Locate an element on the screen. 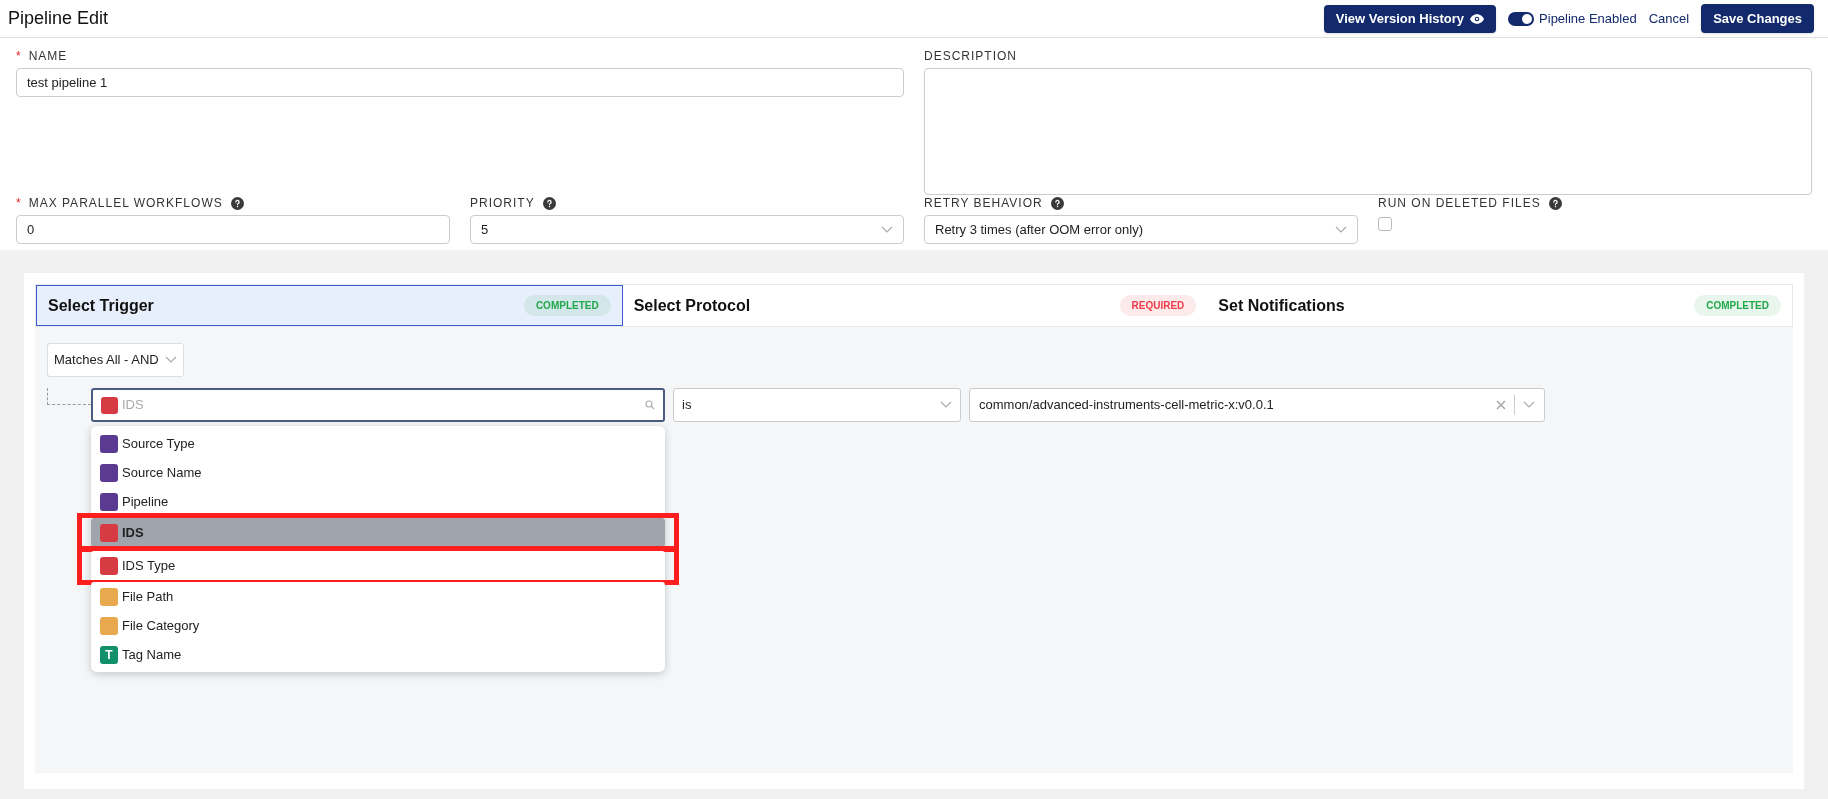 This screenshot has height=799, width=1828. select-field: 5 is located at coordinates (687, 229).